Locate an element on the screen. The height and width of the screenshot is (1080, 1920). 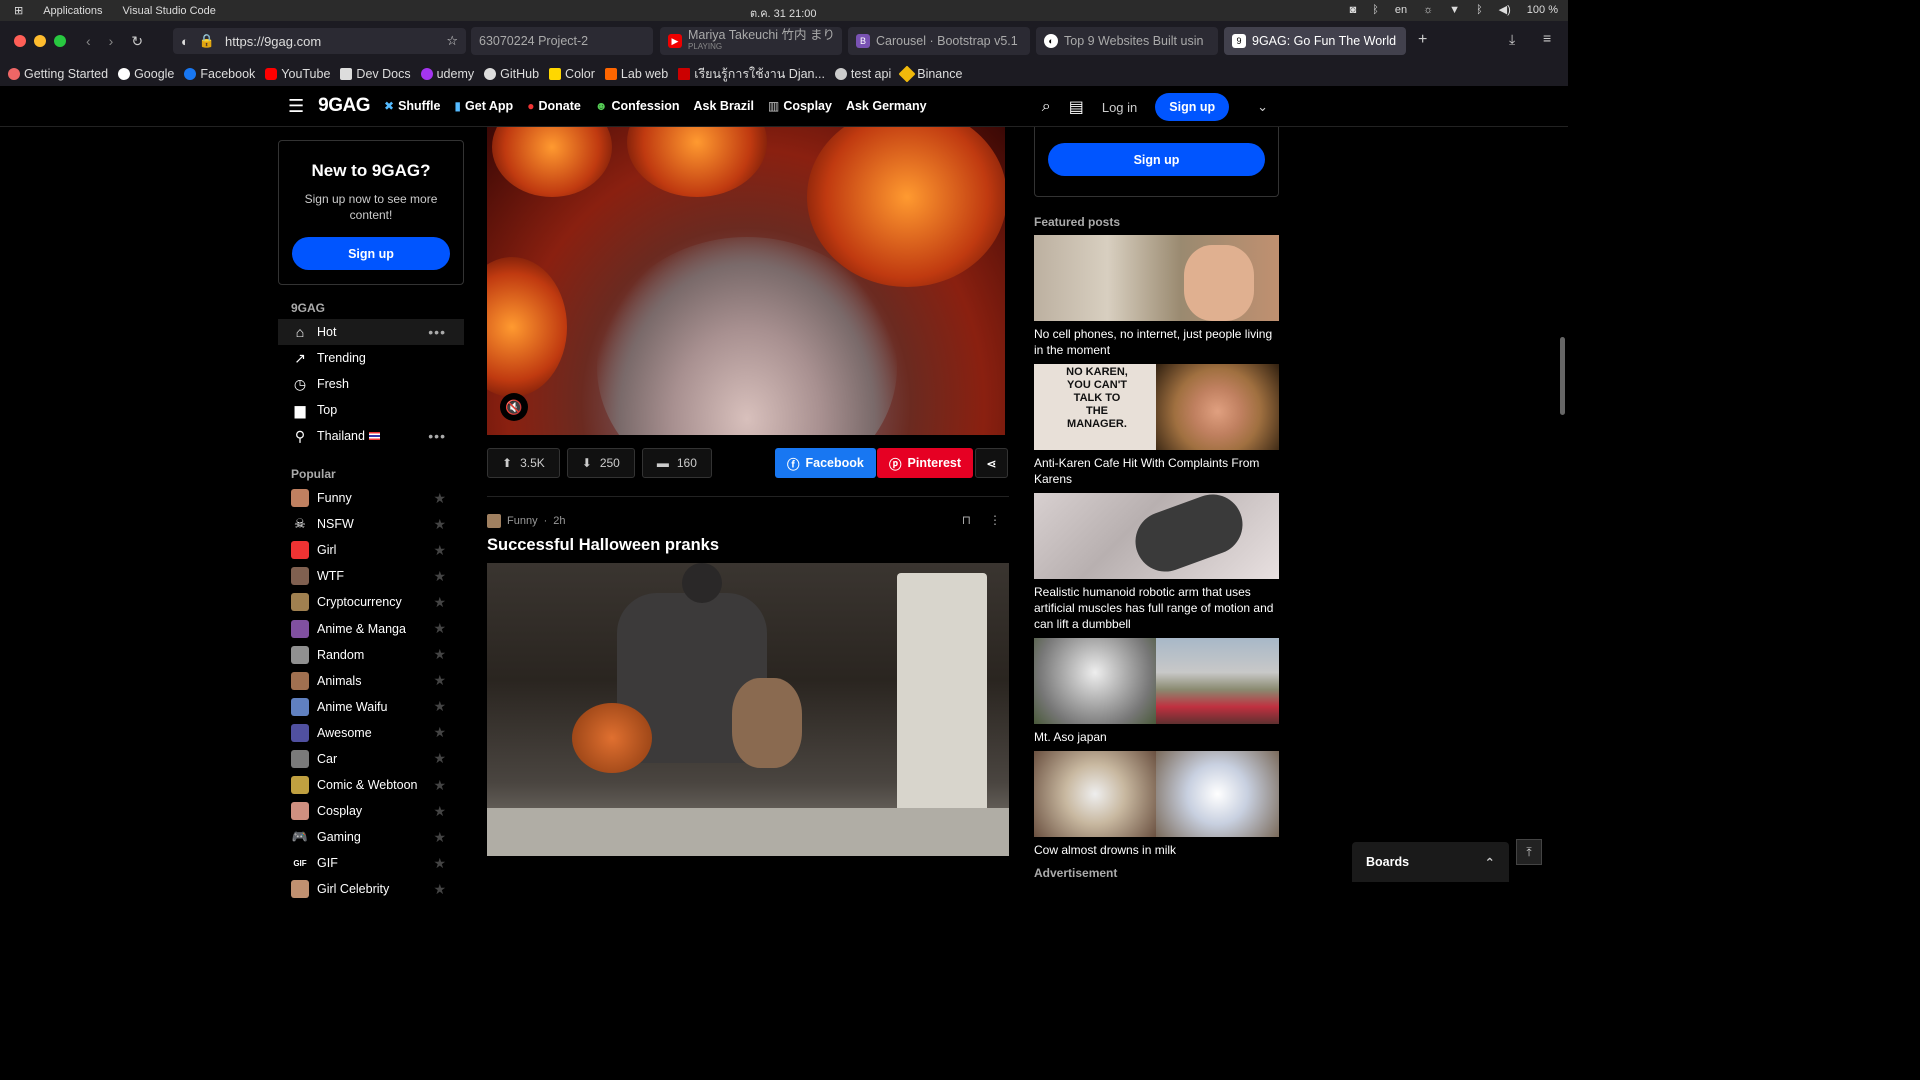
featured-caption: Mt. Aso japan is located at coordinates (1156, 737).